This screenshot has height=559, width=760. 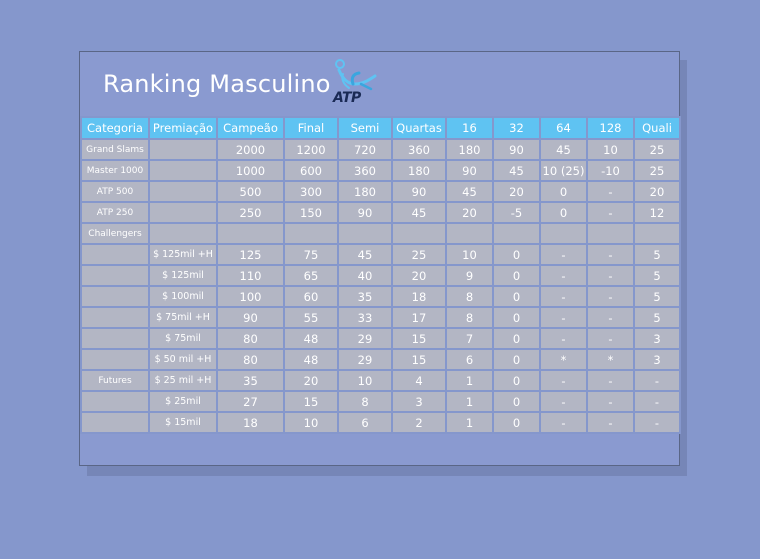 I want to click on points-cell: 5, so click(x=657, y=254).